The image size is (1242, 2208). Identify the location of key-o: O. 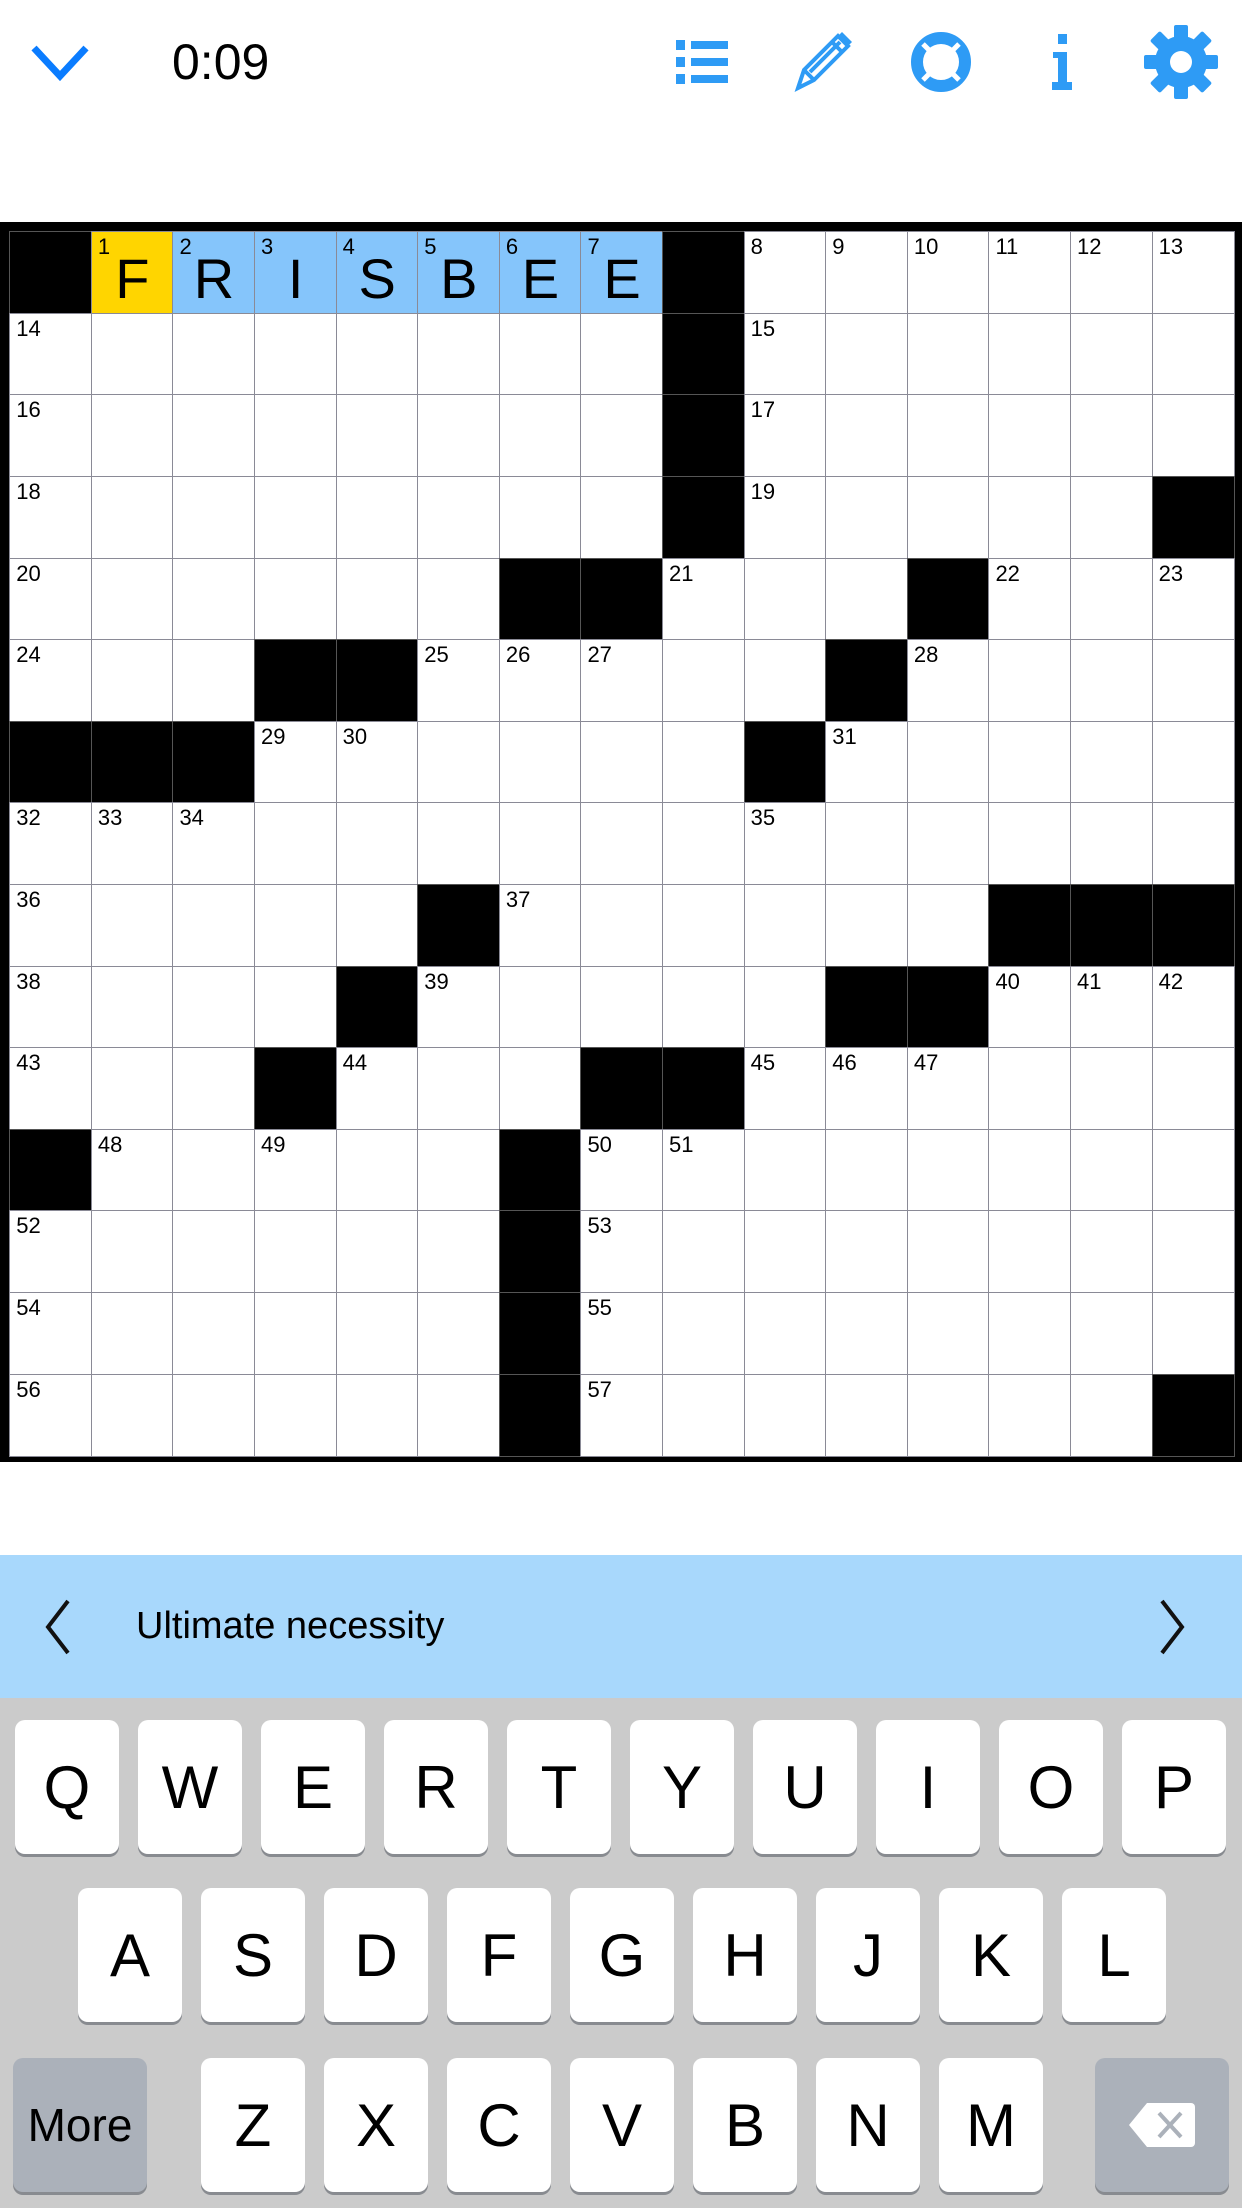
(1051, 1787).